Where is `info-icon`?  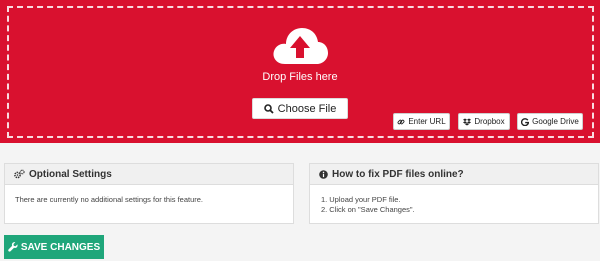
info-icon is located at coordinates (323, 174).